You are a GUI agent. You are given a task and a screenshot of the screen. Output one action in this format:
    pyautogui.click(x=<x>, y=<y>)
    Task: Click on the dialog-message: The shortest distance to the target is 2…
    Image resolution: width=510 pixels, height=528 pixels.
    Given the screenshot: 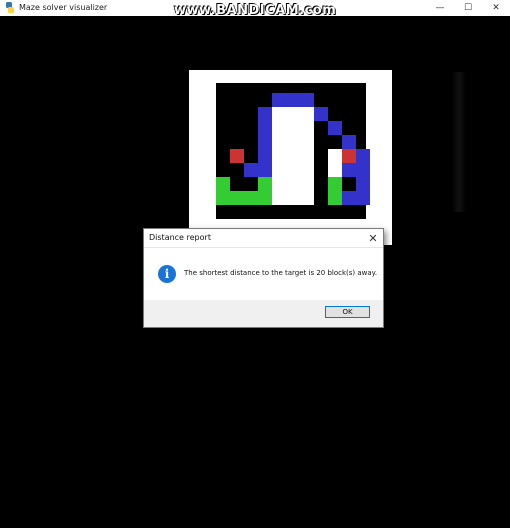 What is the action you would take?
    pyautogui.click(x=281, y=273)
    